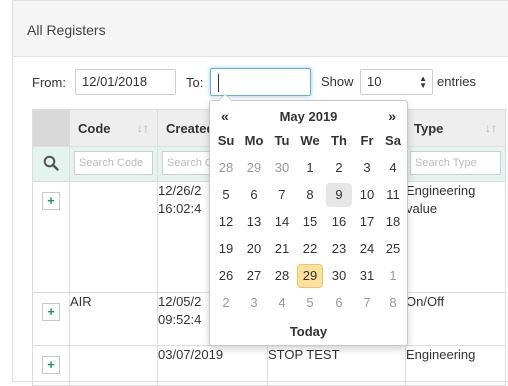  What do you see at coordinates (49, 82) in the screenshot?
I see `from-label: From:` at bounding box center [49, 82].